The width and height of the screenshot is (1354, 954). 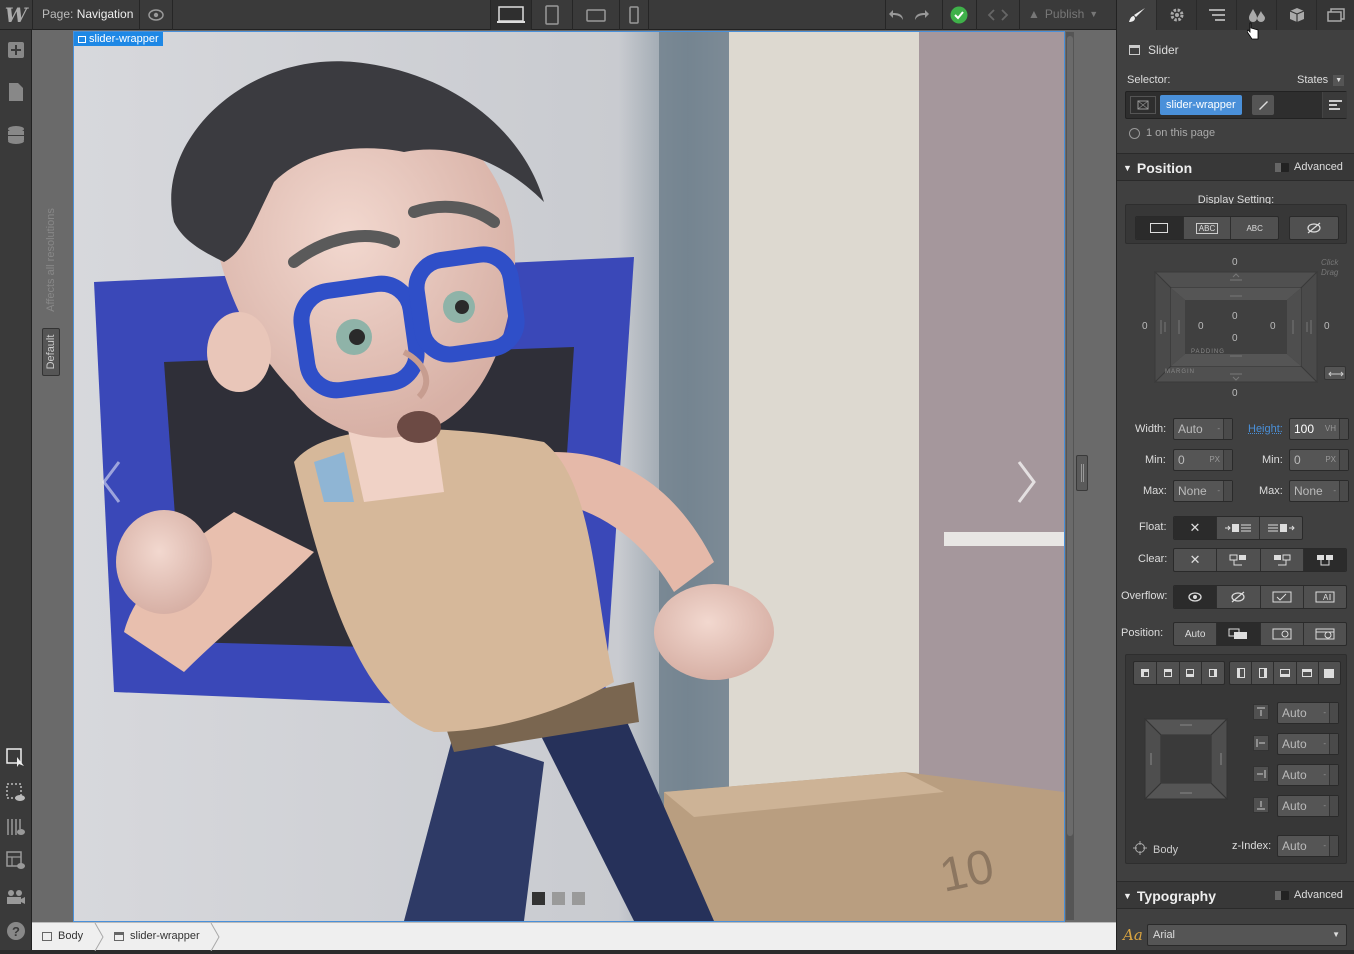 I want to click on offset-right-input: Auto -, so click(x=1308, y=775).